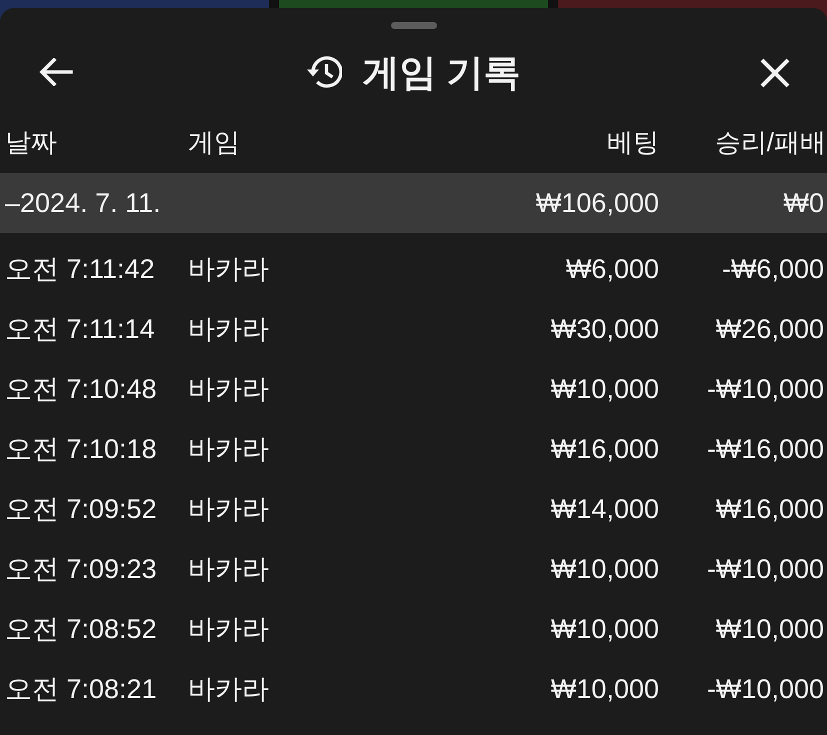 This screenshot has height=735, width=827. Describe the element at coordinates (413, 203) in the screenshot. I see `date-group-row: –2024. 7. 11. ₩106,000 ₩0` at that location.